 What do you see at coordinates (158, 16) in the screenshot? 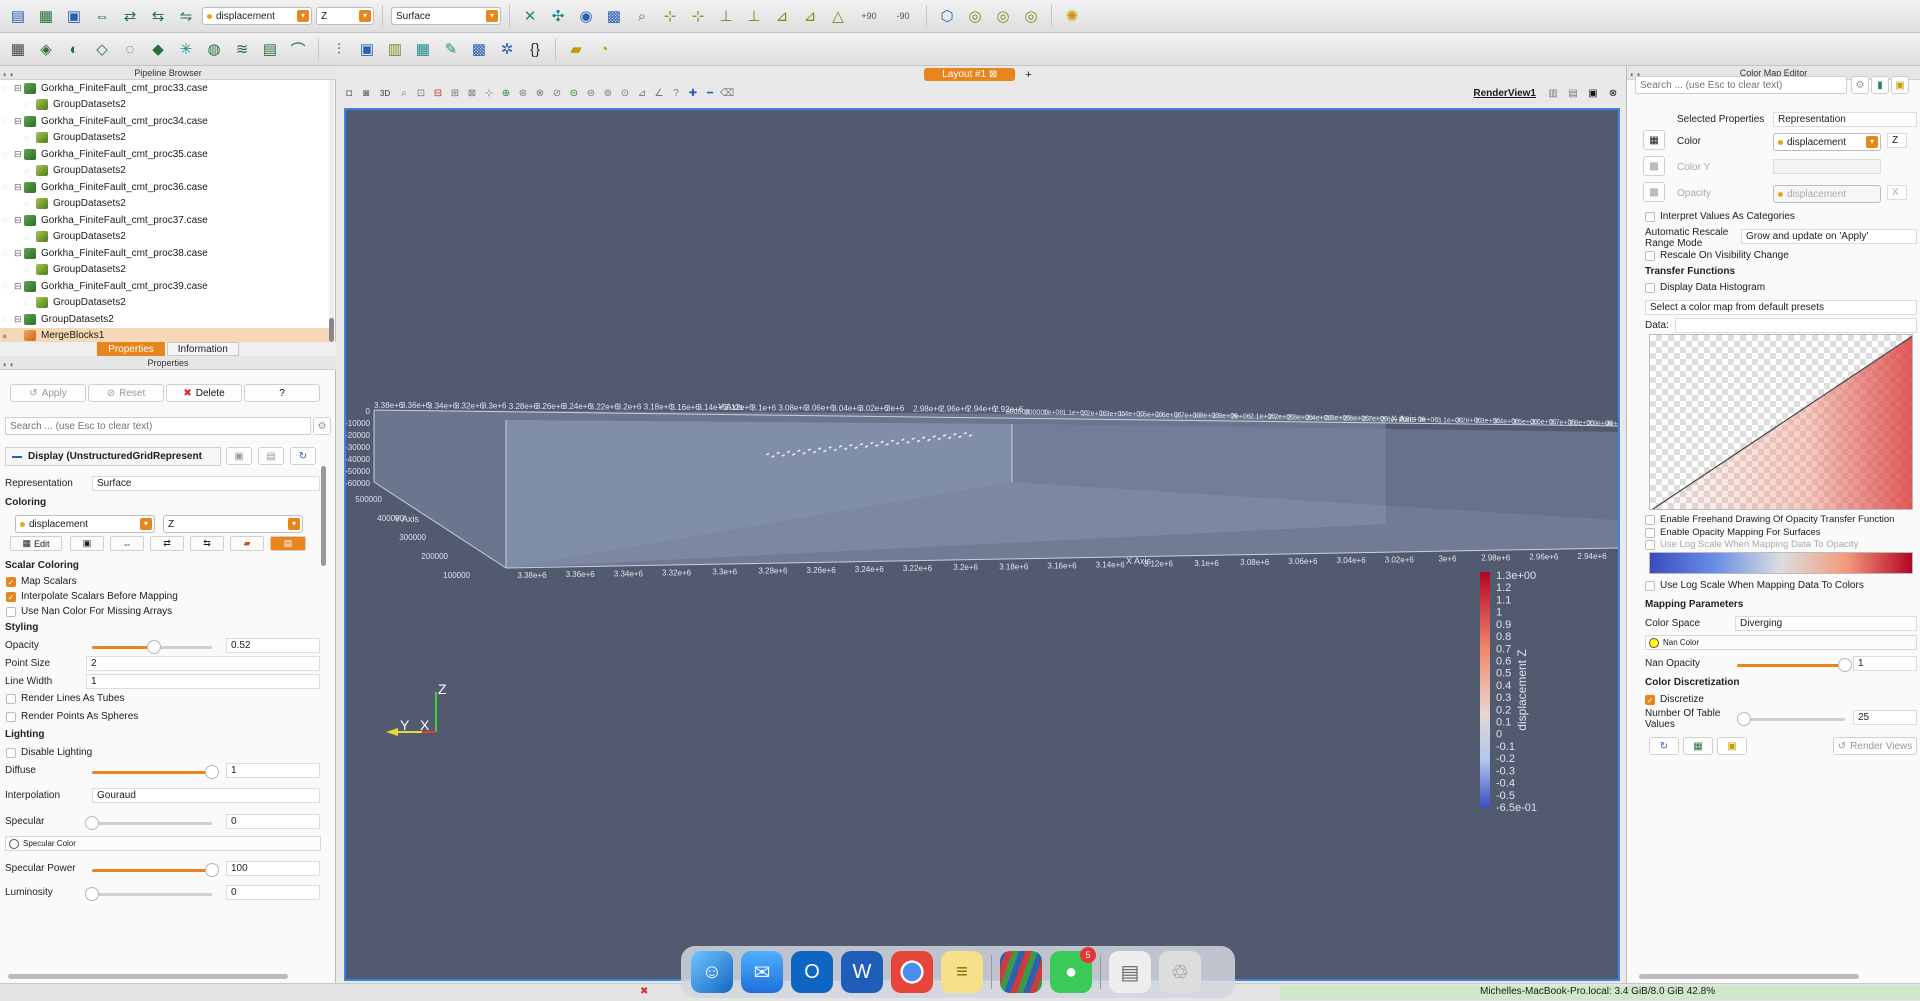
I see `rescale-custom-icon: ⇆` at bounding box center [158, 16].